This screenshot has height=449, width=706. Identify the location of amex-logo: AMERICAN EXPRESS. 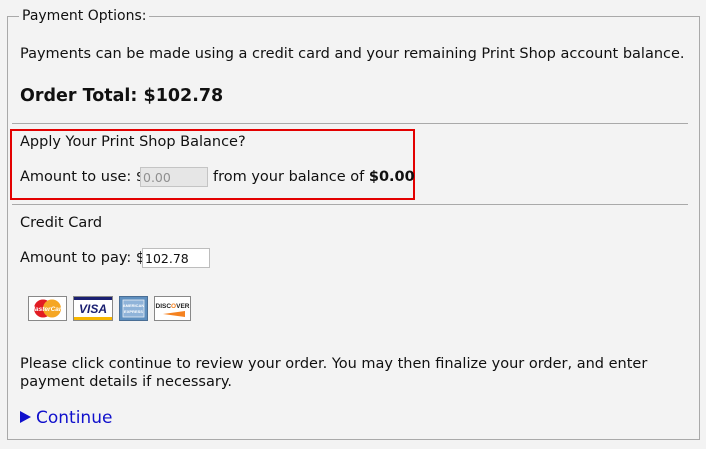
(133, 308).